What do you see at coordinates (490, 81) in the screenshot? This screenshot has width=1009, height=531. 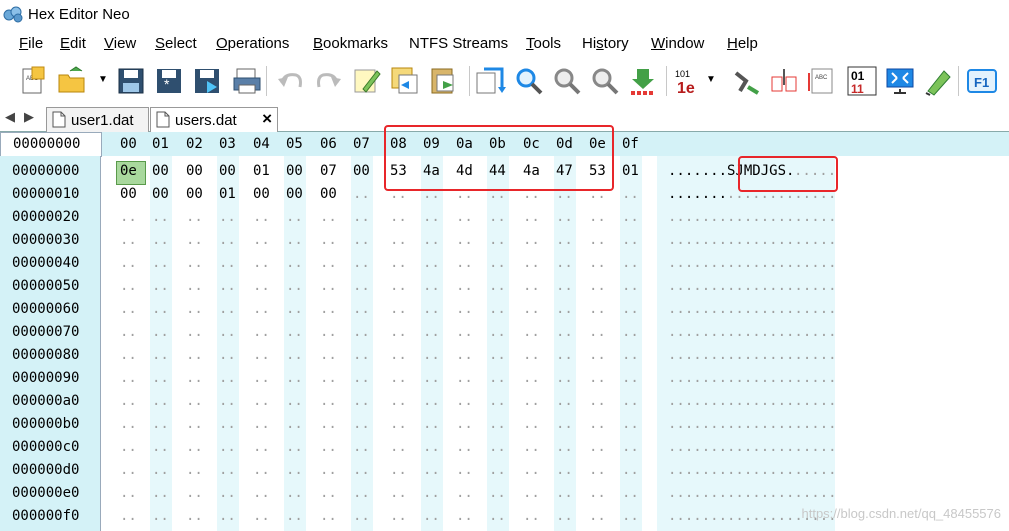 I see `go-to-icon` at bounding box center [490, 81].